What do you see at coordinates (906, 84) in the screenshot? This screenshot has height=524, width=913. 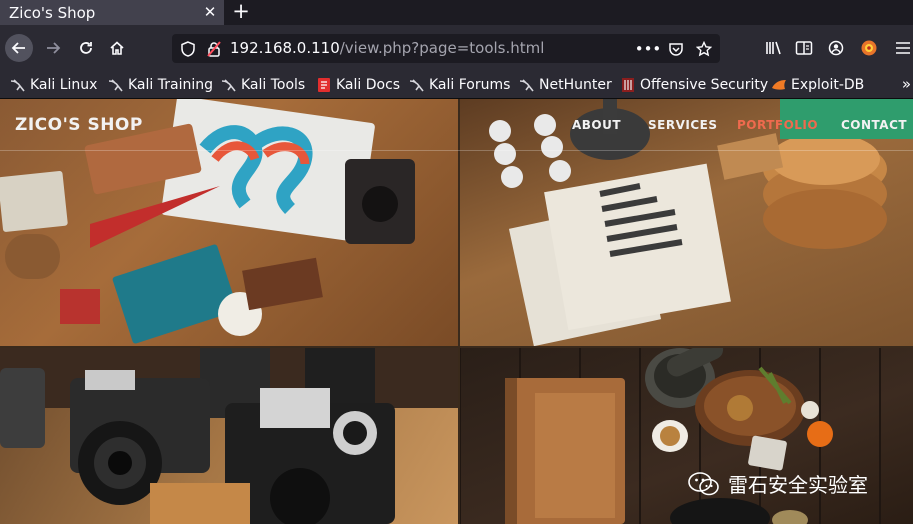 I see `chevron-double-right-icon: »` at bounding box center [906, 84].